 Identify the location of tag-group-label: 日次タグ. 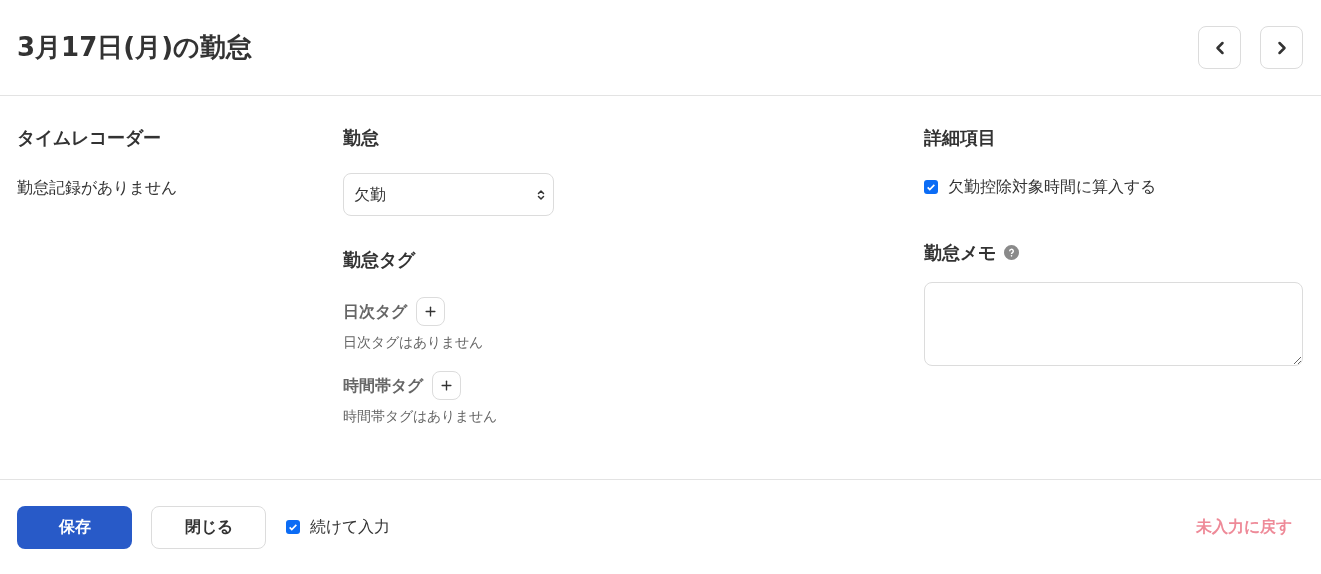
(375, 311).